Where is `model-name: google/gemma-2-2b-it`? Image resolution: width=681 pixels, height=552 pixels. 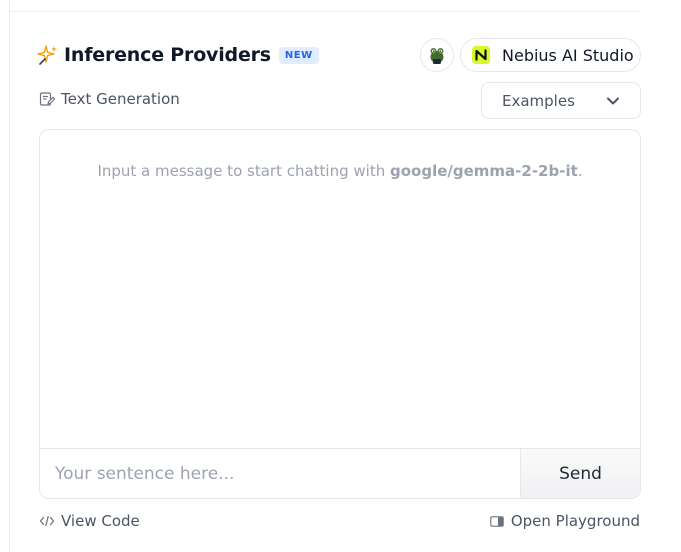
model-name: google/gemma-2-2b-it is located at coordinates (483, 171).